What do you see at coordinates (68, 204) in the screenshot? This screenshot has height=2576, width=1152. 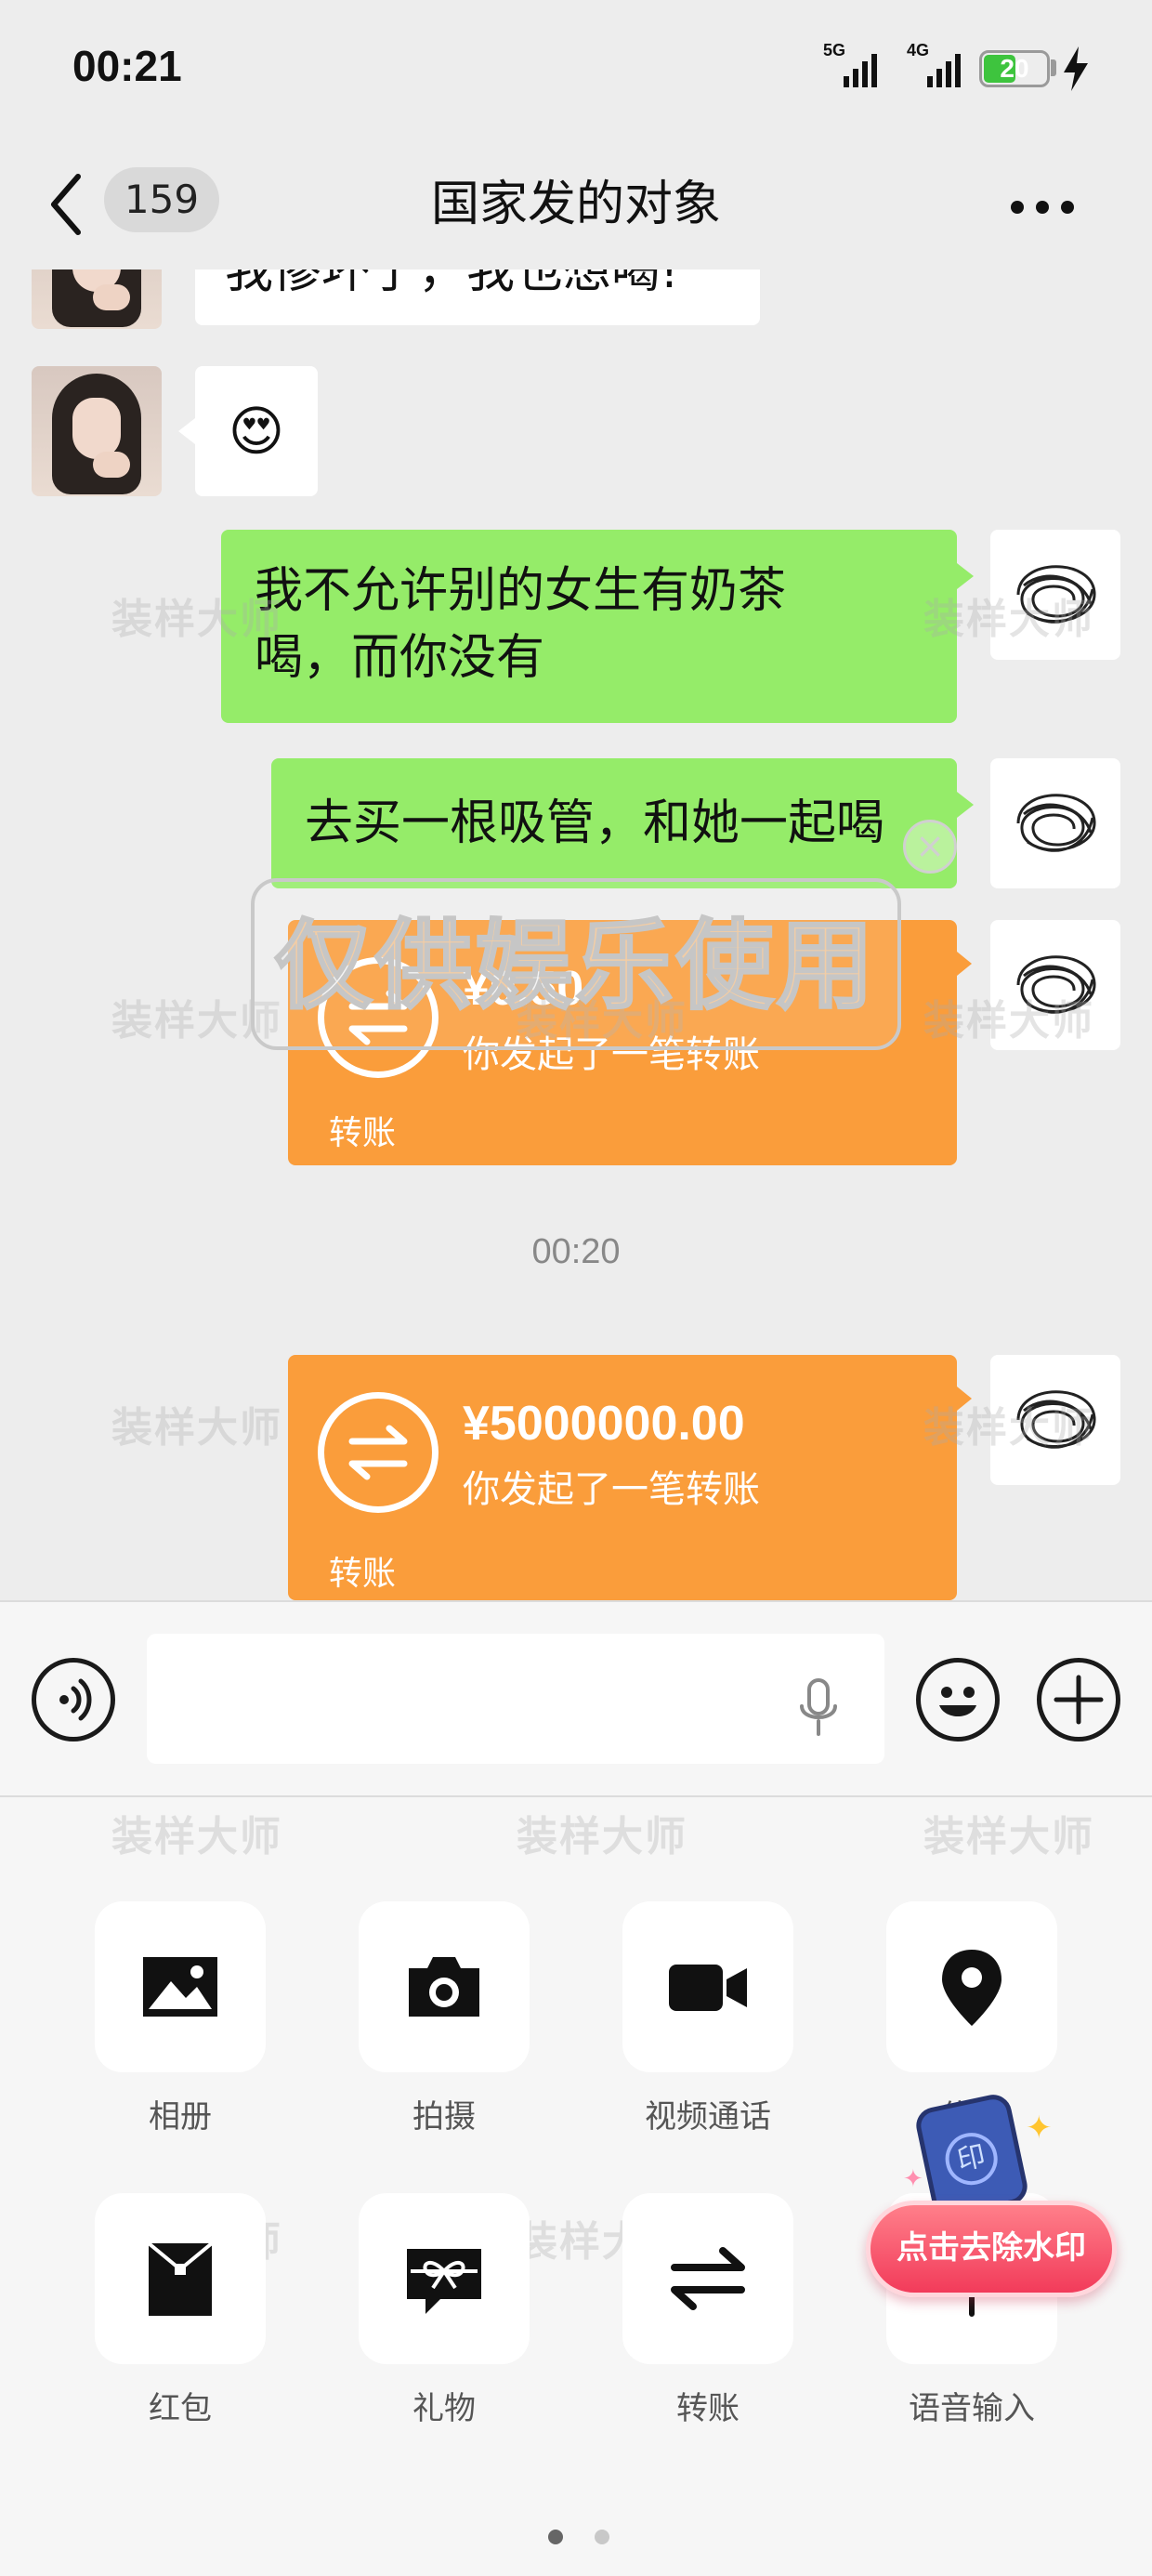 I see `chevron-left-icon` at bounding box center [68, 204].